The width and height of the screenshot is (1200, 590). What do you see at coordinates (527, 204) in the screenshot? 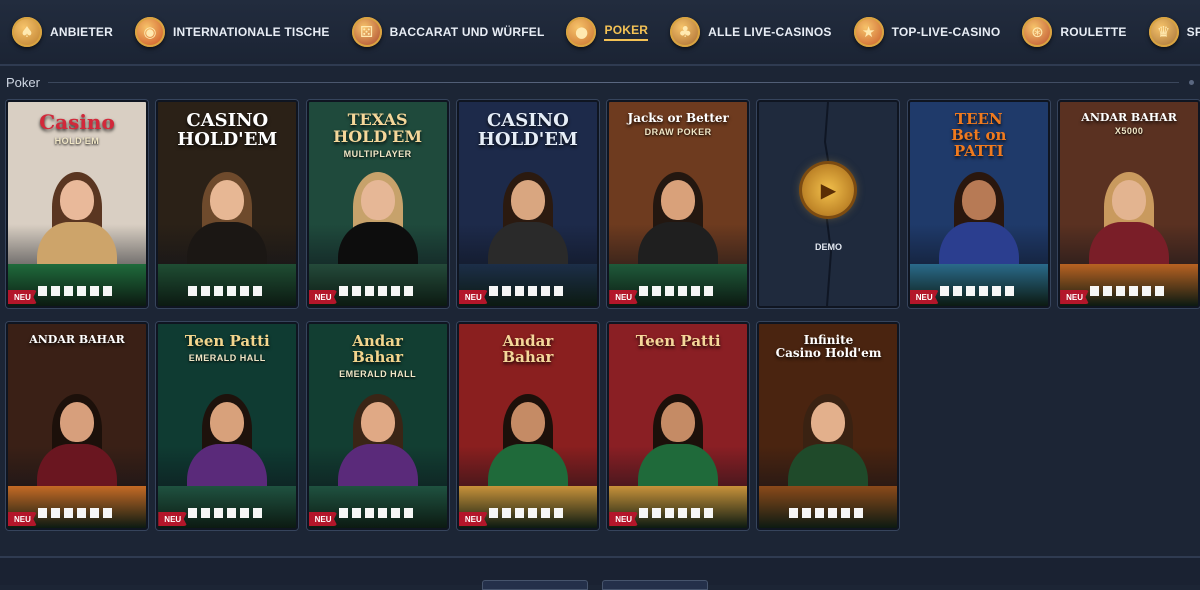
I see `game-tile: CASINO HOLD'EM NEU` at bounding box center [527, 204].